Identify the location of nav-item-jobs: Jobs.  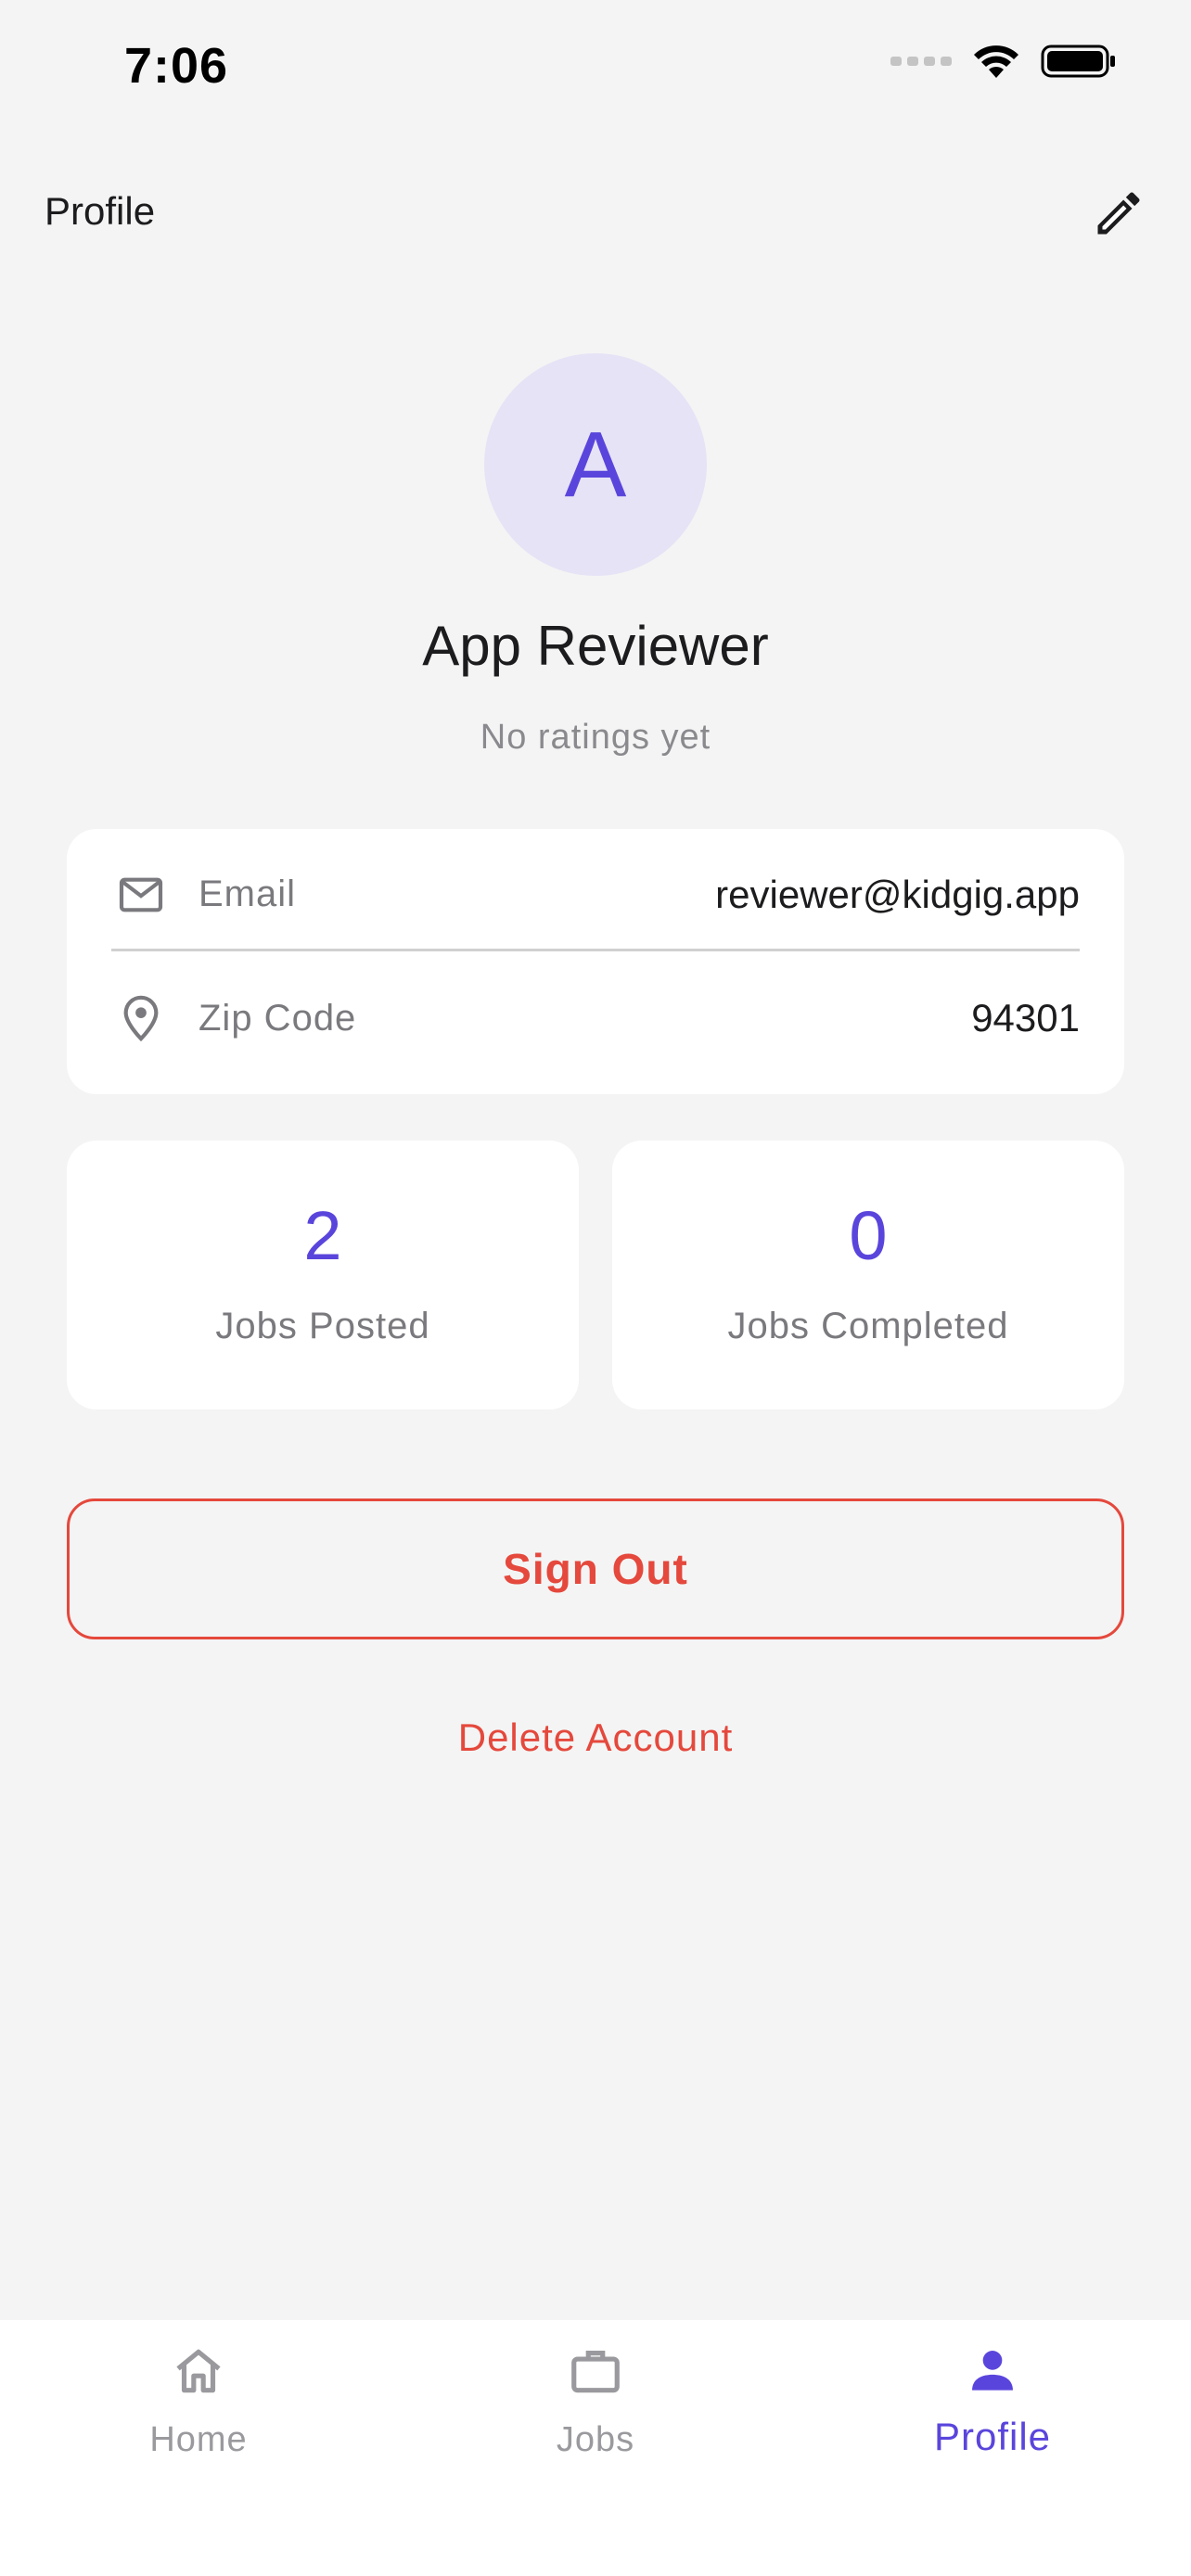
(595, 2408).